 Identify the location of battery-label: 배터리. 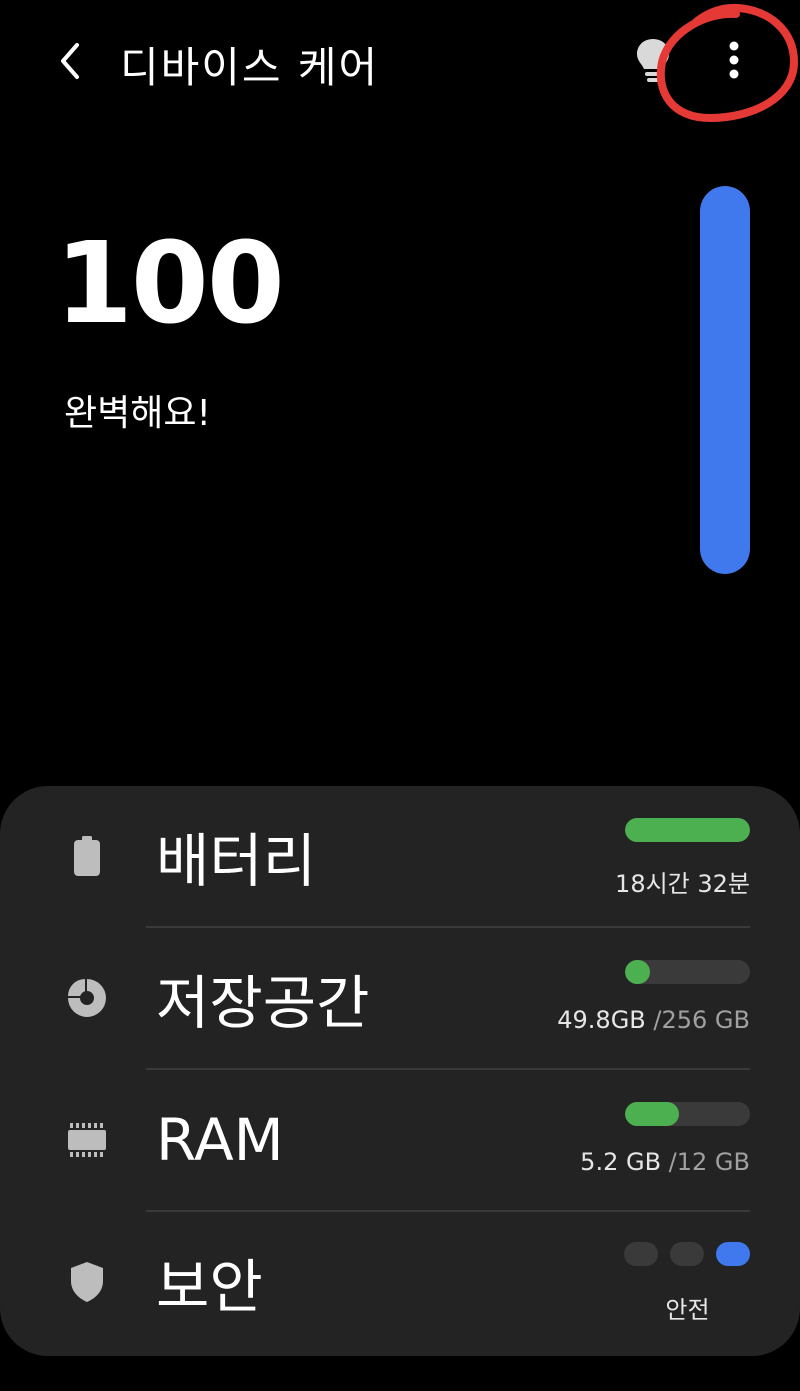
(236, 861).